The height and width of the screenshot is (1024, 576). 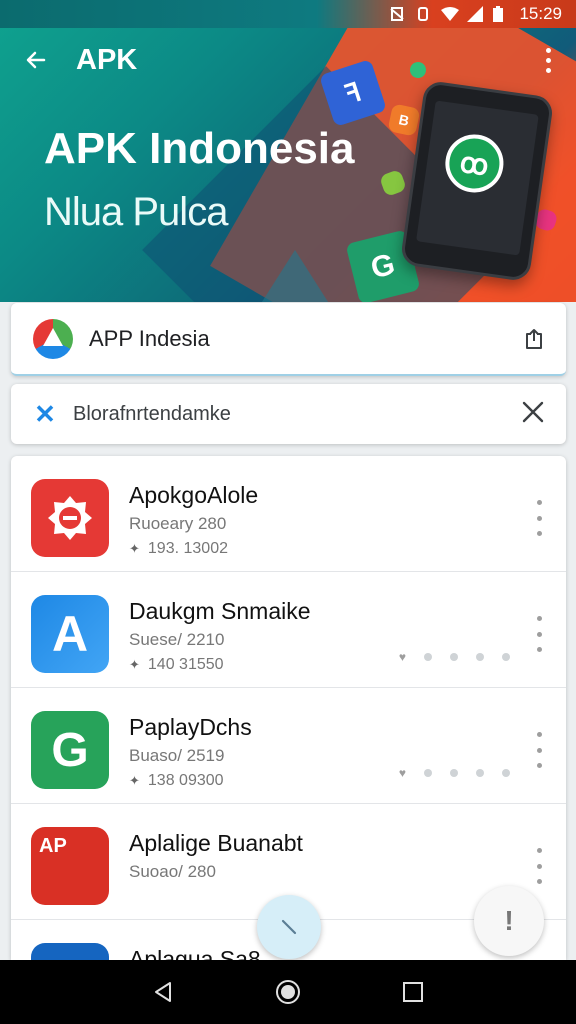 What do you see at coordinates (220, 611) in the screenshot?
I see `app-name: Daukgm Snmaike` at bounding box center [220, 611].